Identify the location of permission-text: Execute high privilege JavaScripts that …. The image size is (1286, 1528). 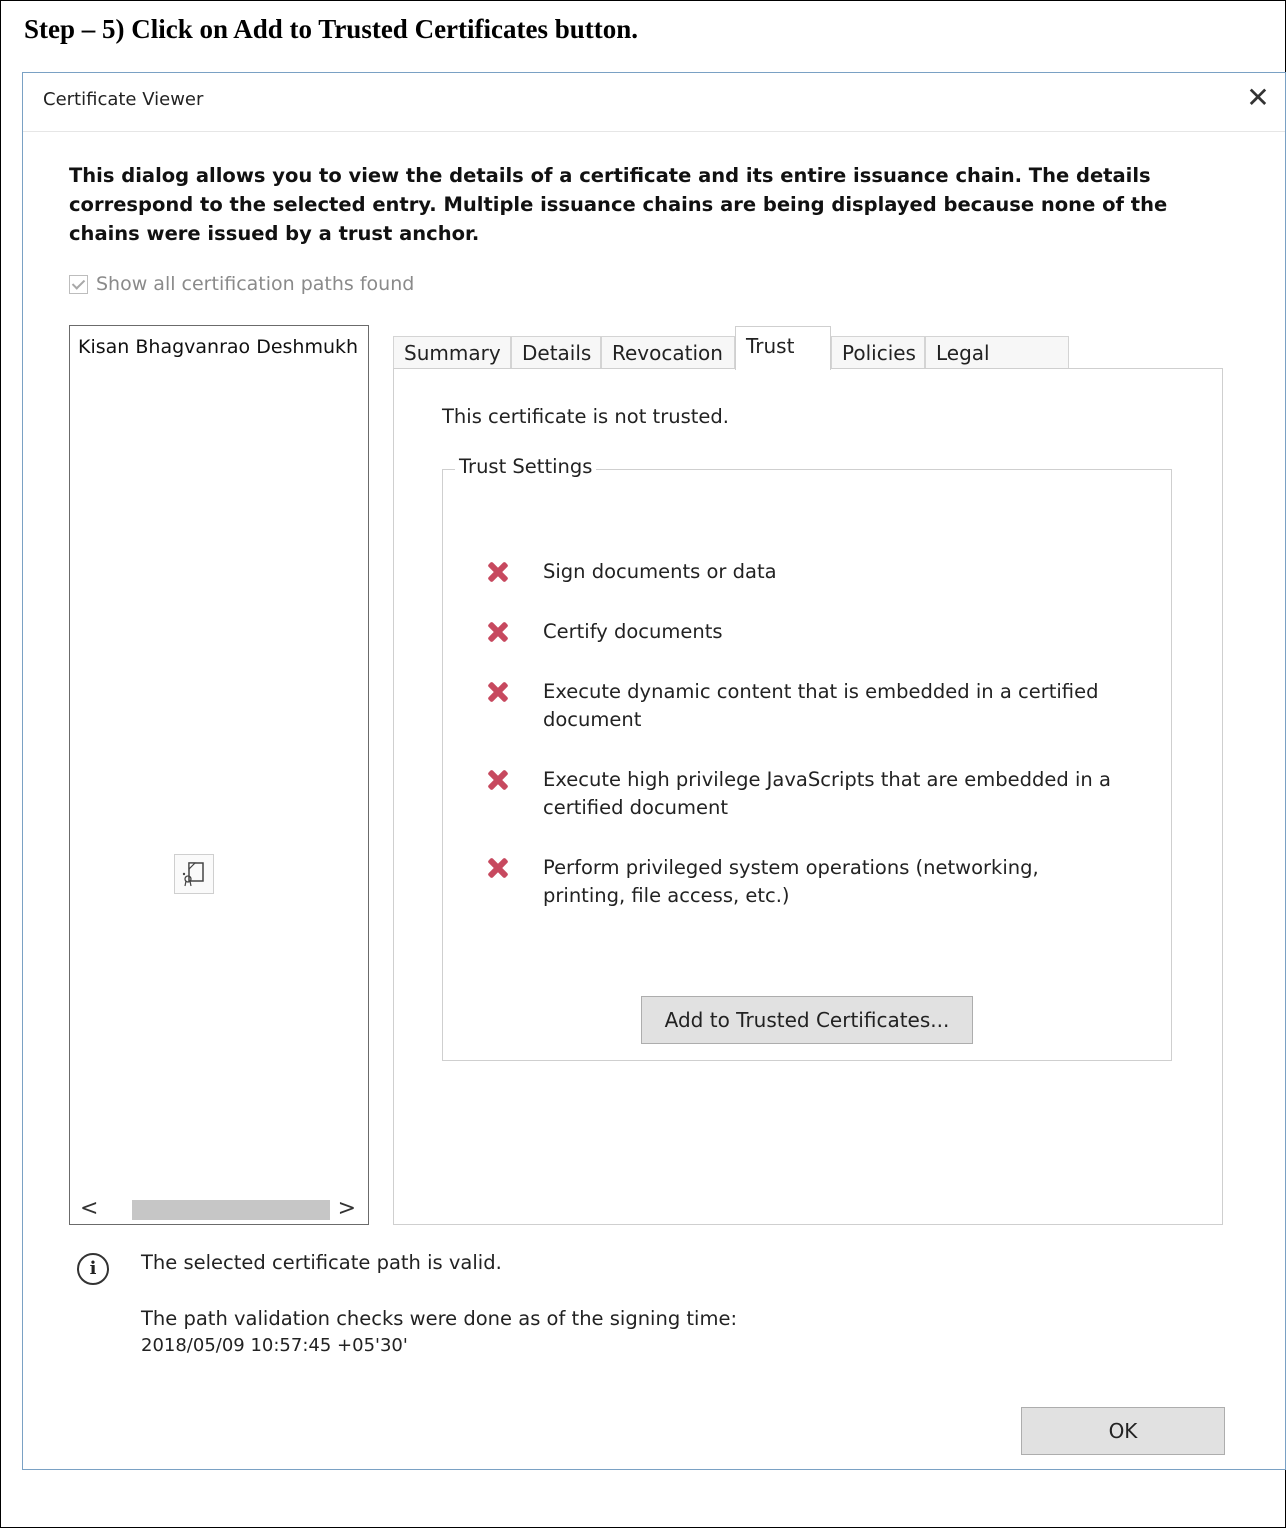
(827, 793).